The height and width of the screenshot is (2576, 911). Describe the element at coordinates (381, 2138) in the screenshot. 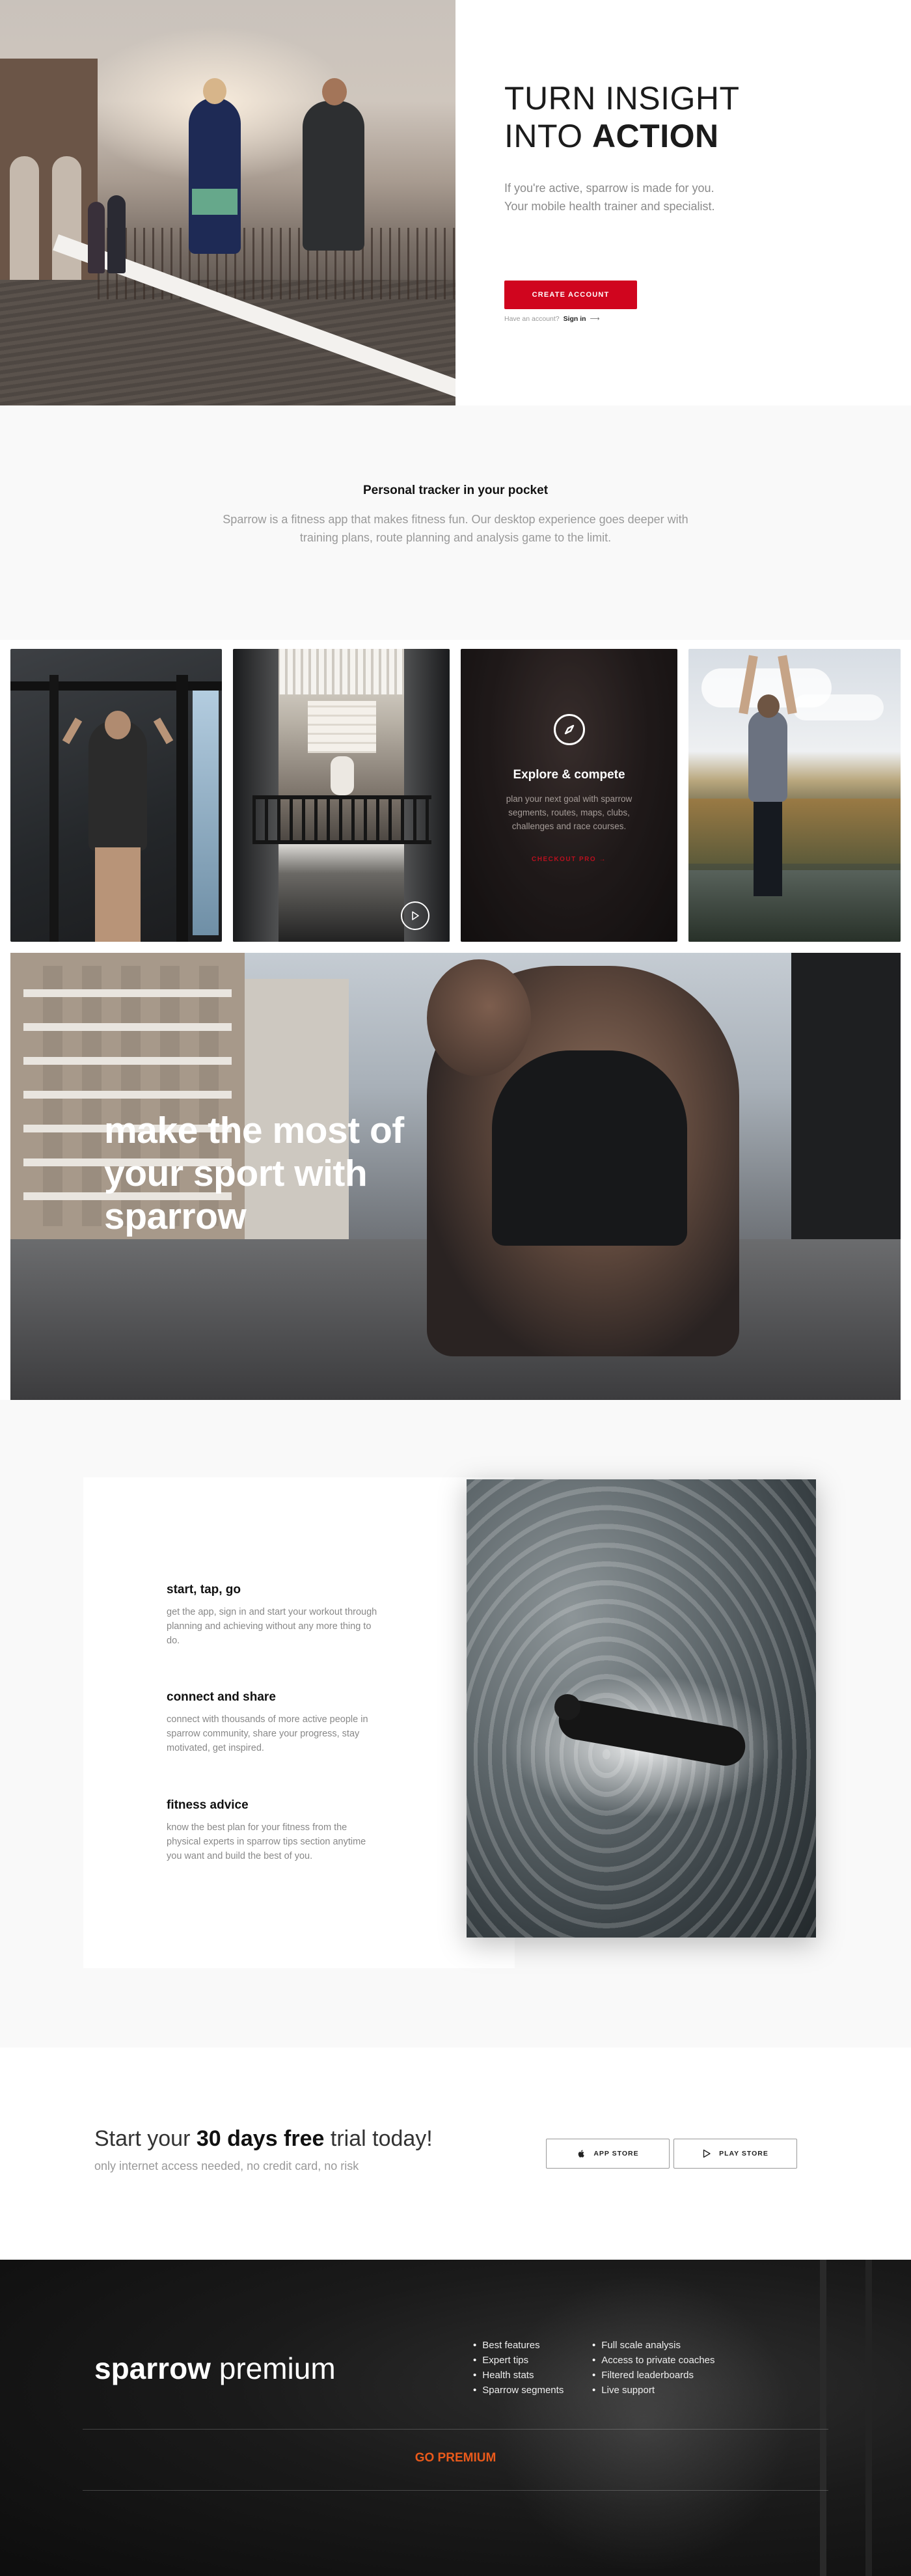

I see `trial-title-post: trial today!` at that location.